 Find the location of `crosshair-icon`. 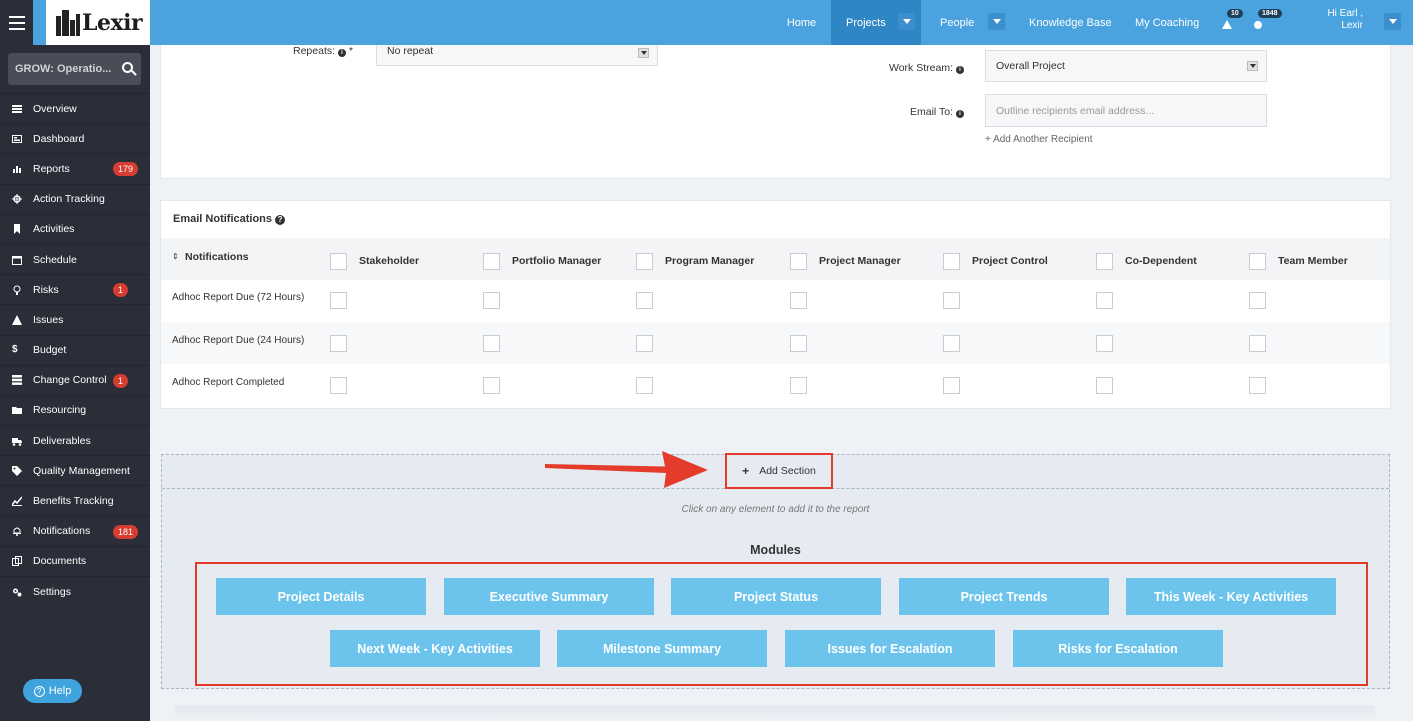

crosshair-icon is located at coordinates (17, 199).